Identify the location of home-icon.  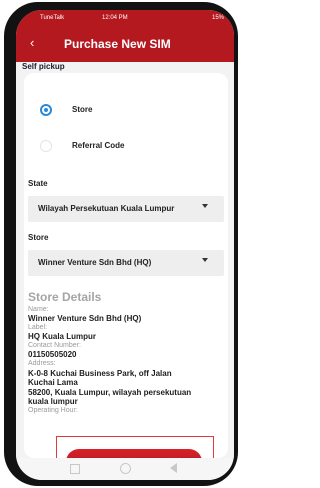
(125, 468).